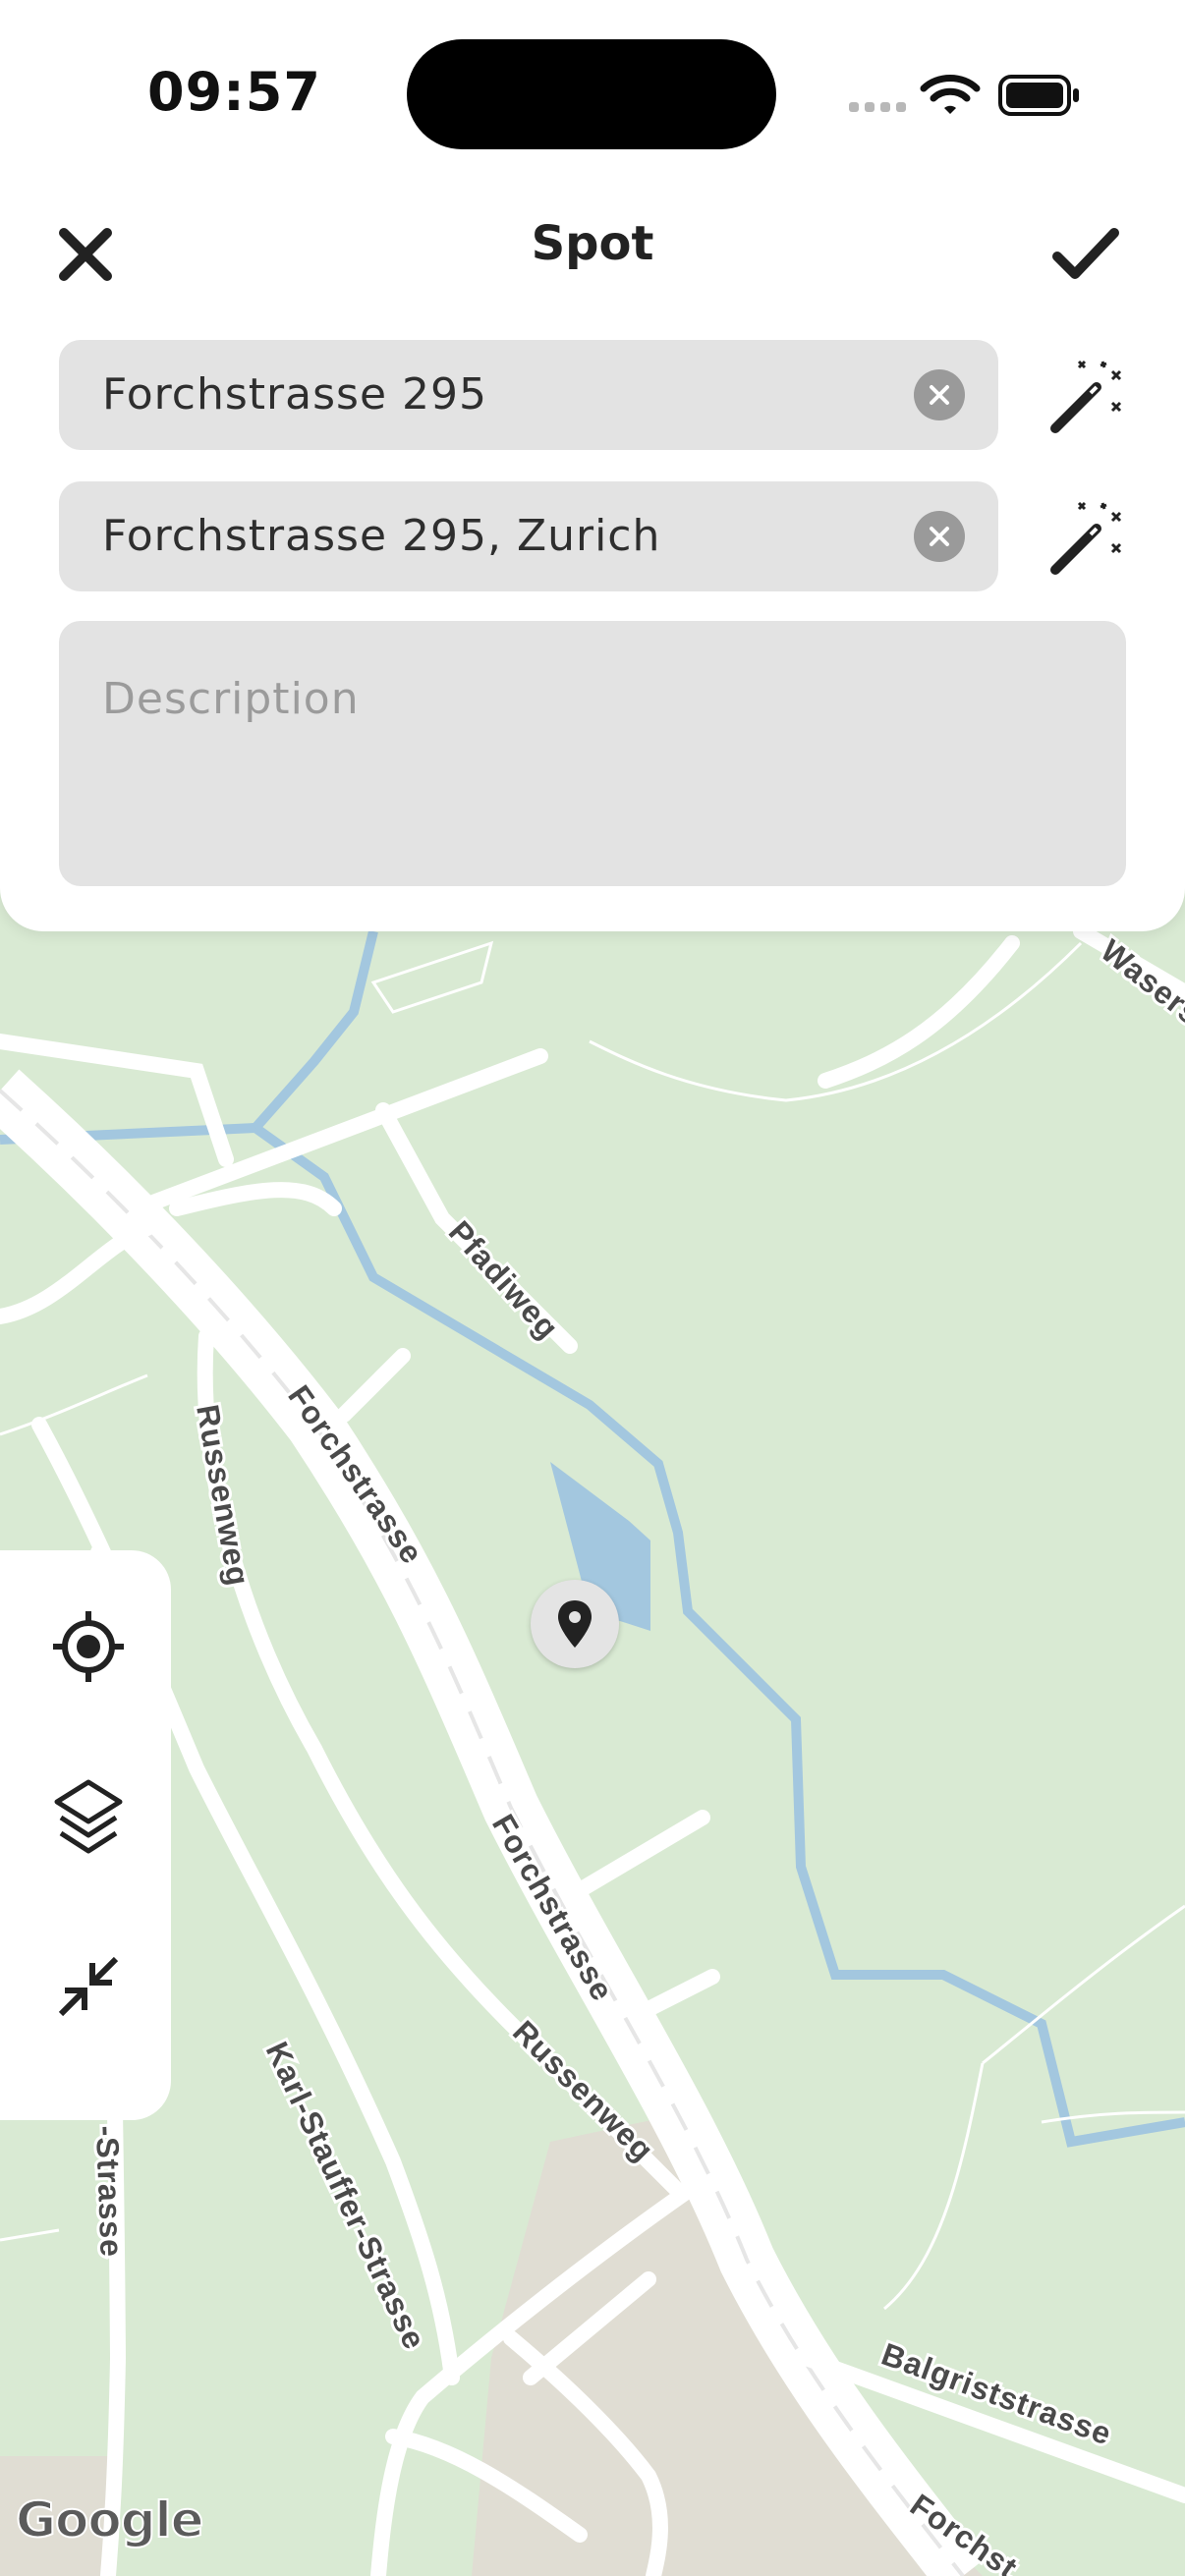 The image size is (1185, 2576). What do you see at coordinates (231, 699) in the screenshot?
I see `description-placeholder: Description` at bounding box center [231, 699].